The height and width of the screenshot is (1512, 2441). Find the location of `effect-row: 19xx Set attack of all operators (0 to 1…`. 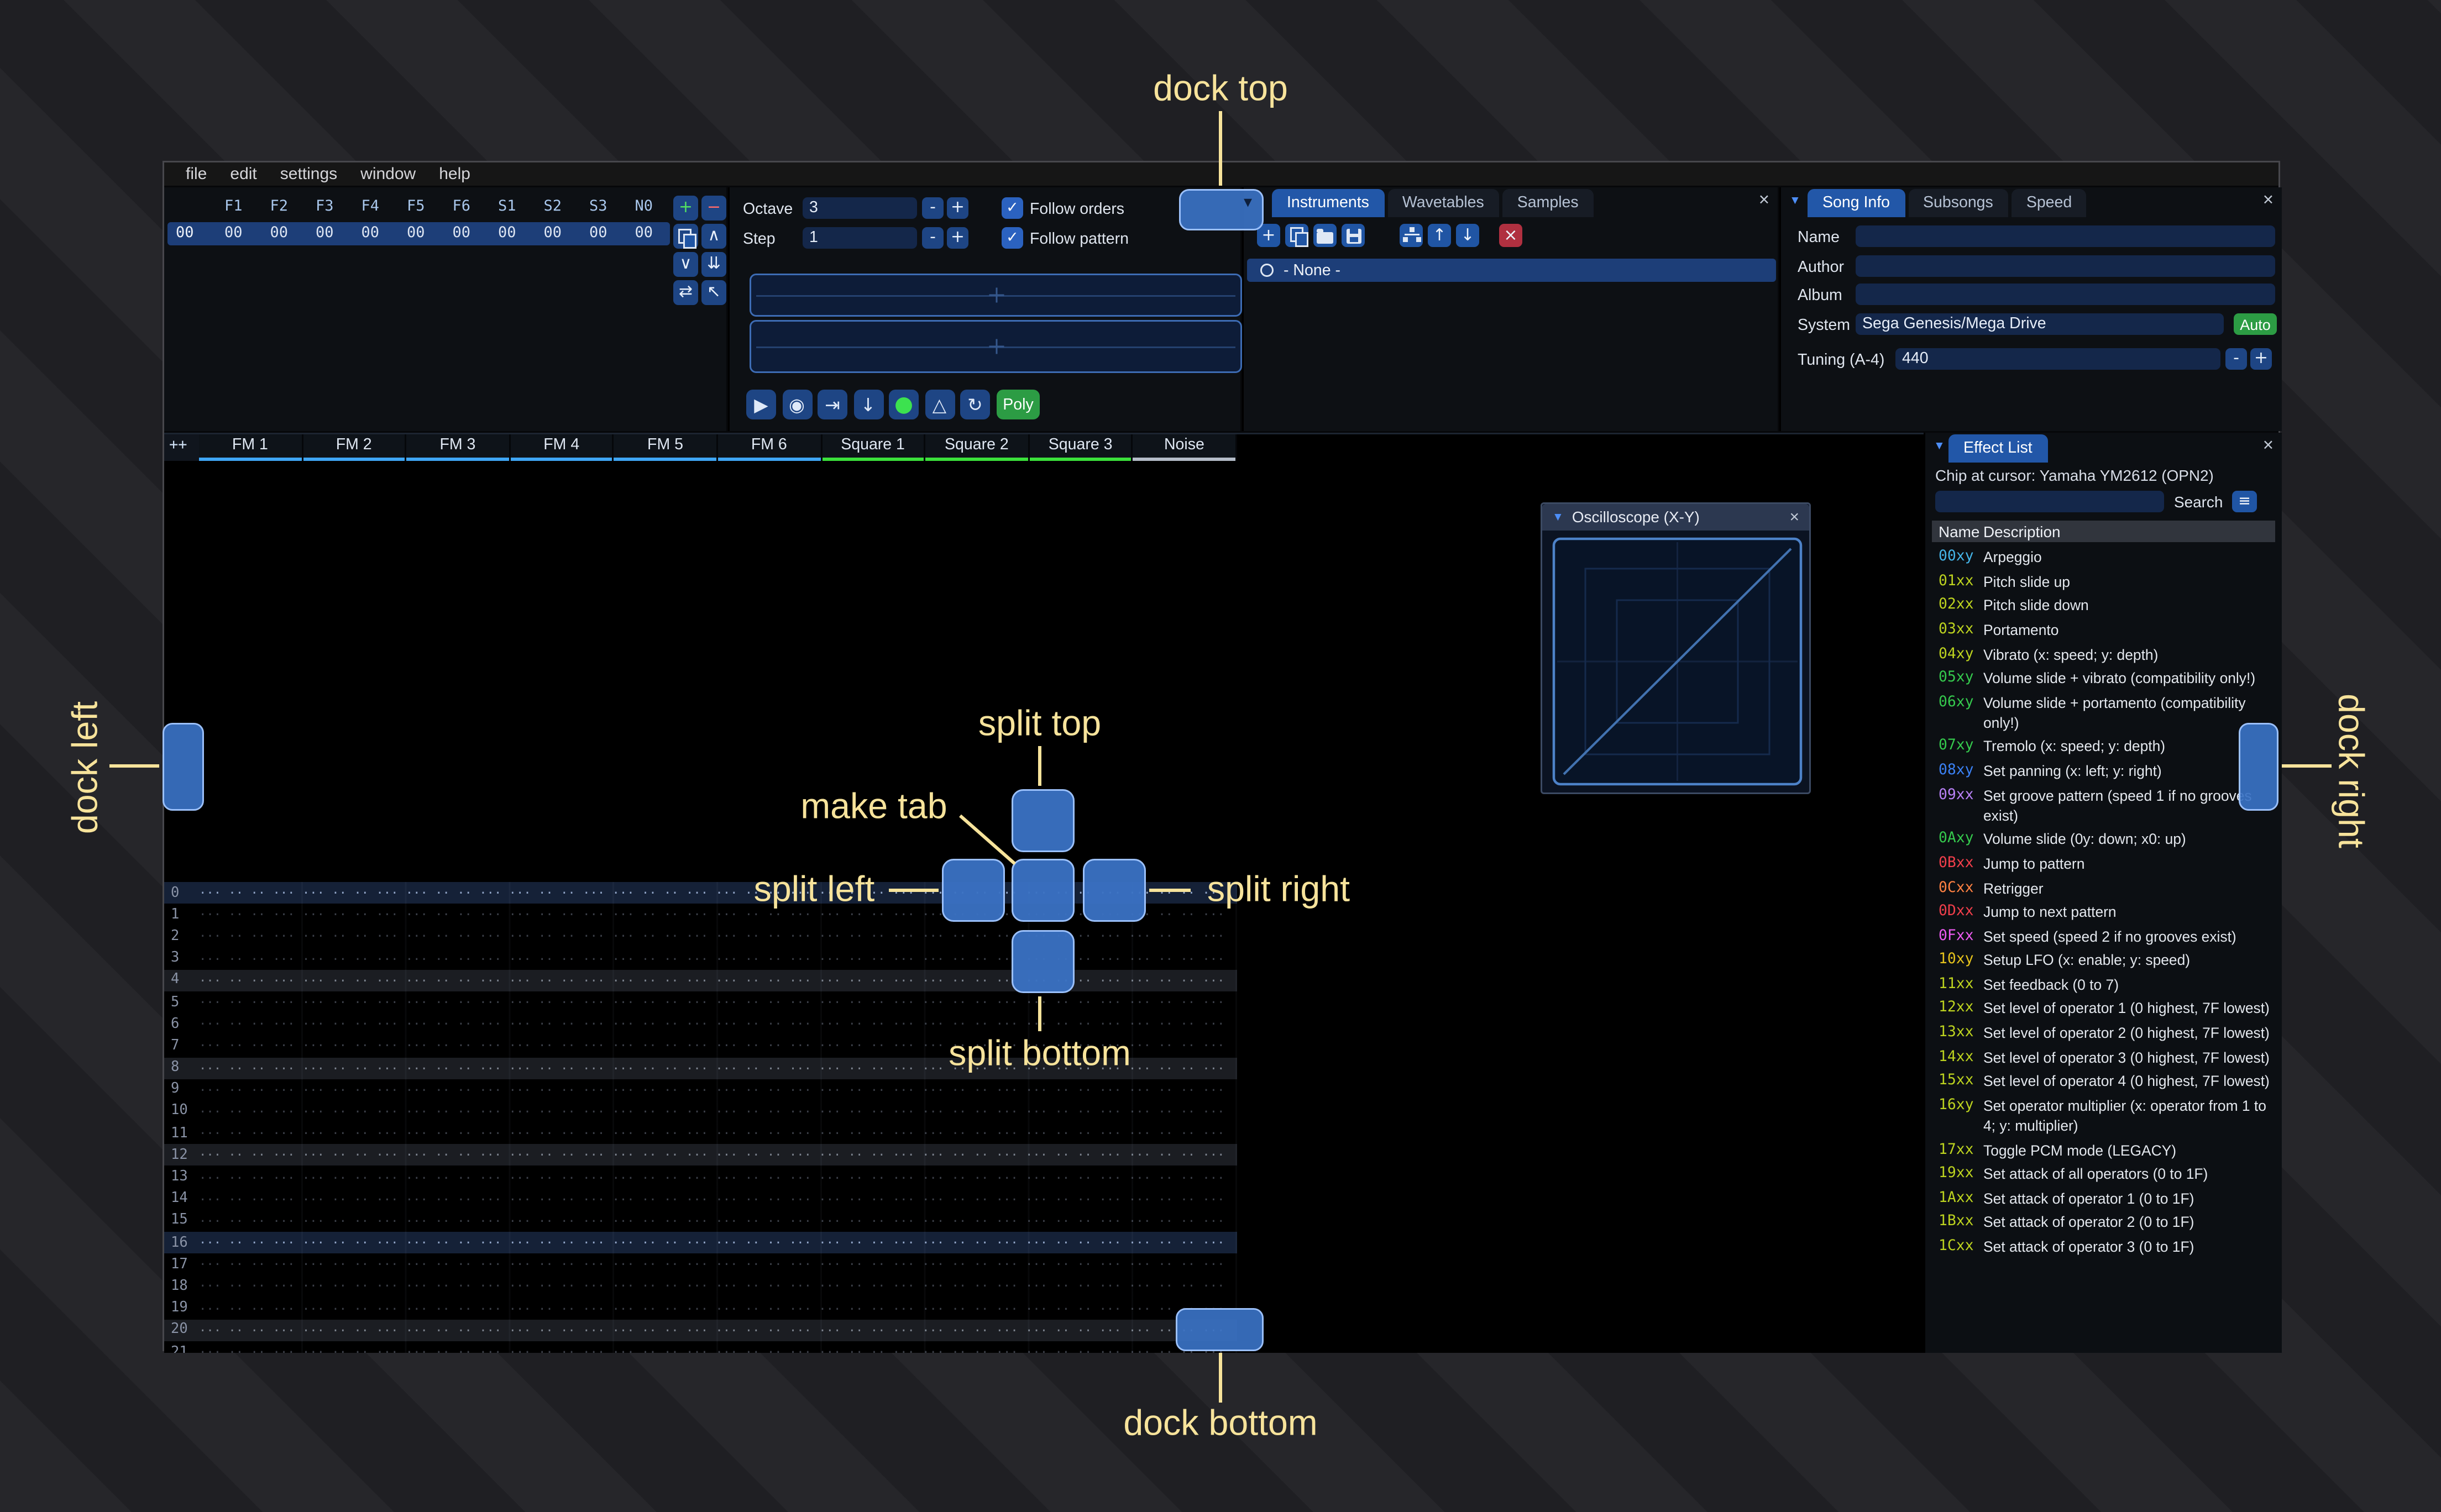

effect-row: 19xx Set attack of all operators (0 to 1… is located at coordinates (2104, 1174).